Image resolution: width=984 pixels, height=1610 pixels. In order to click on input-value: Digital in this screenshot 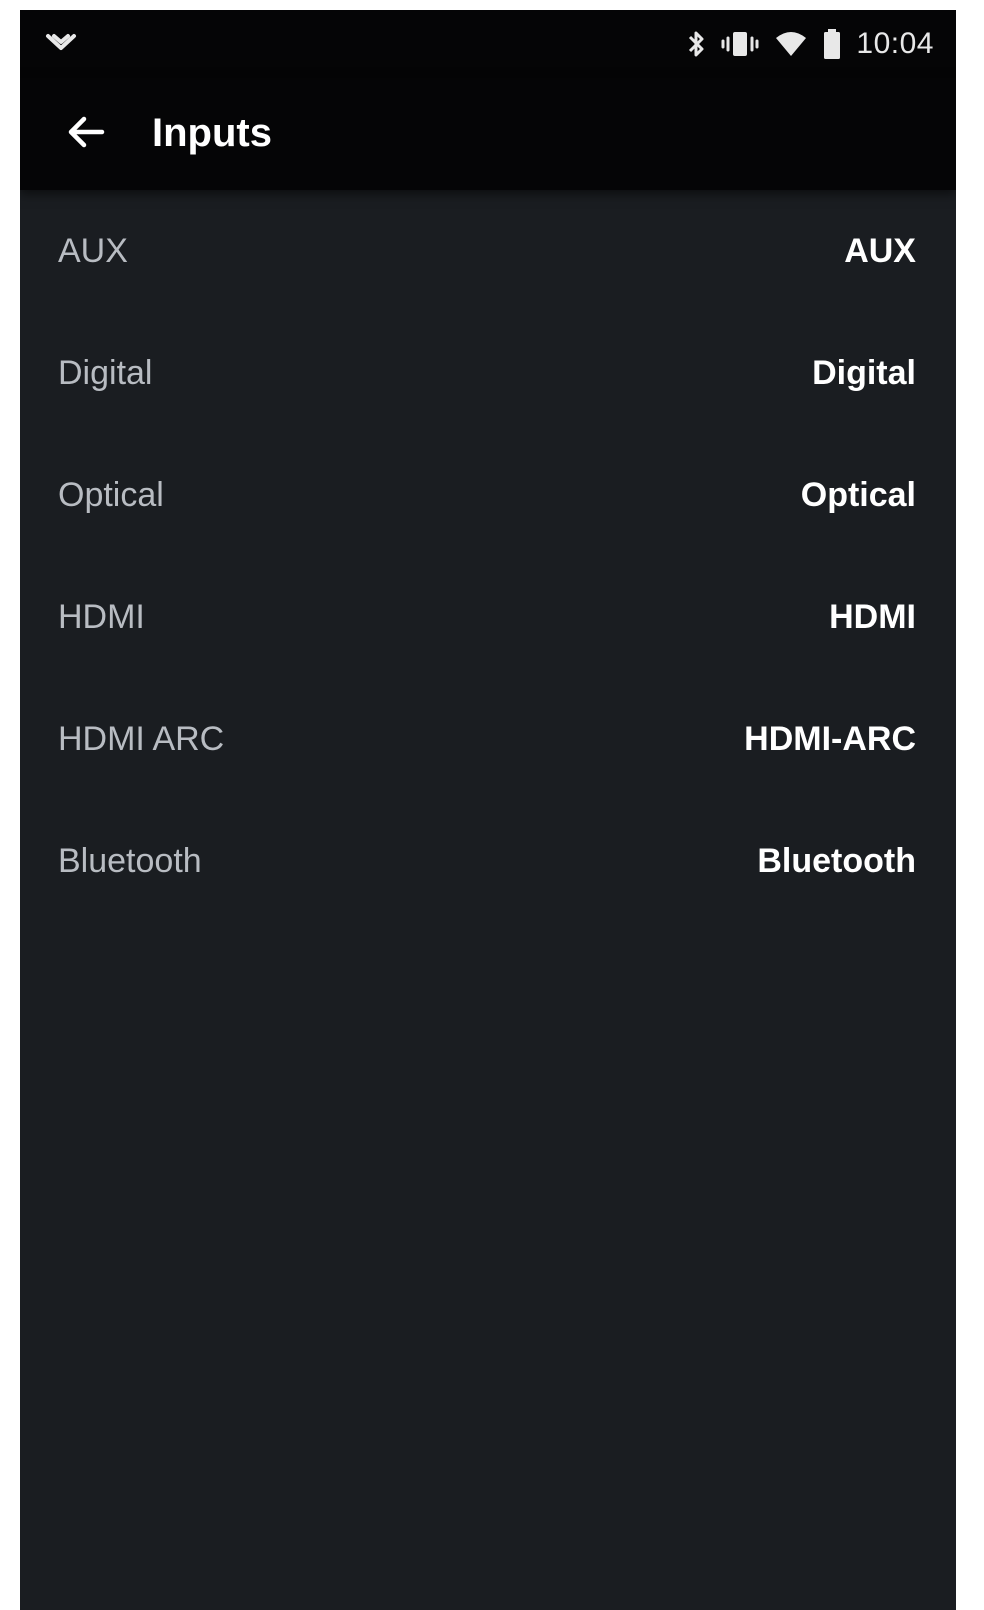, I will do `click(864, 373)`.